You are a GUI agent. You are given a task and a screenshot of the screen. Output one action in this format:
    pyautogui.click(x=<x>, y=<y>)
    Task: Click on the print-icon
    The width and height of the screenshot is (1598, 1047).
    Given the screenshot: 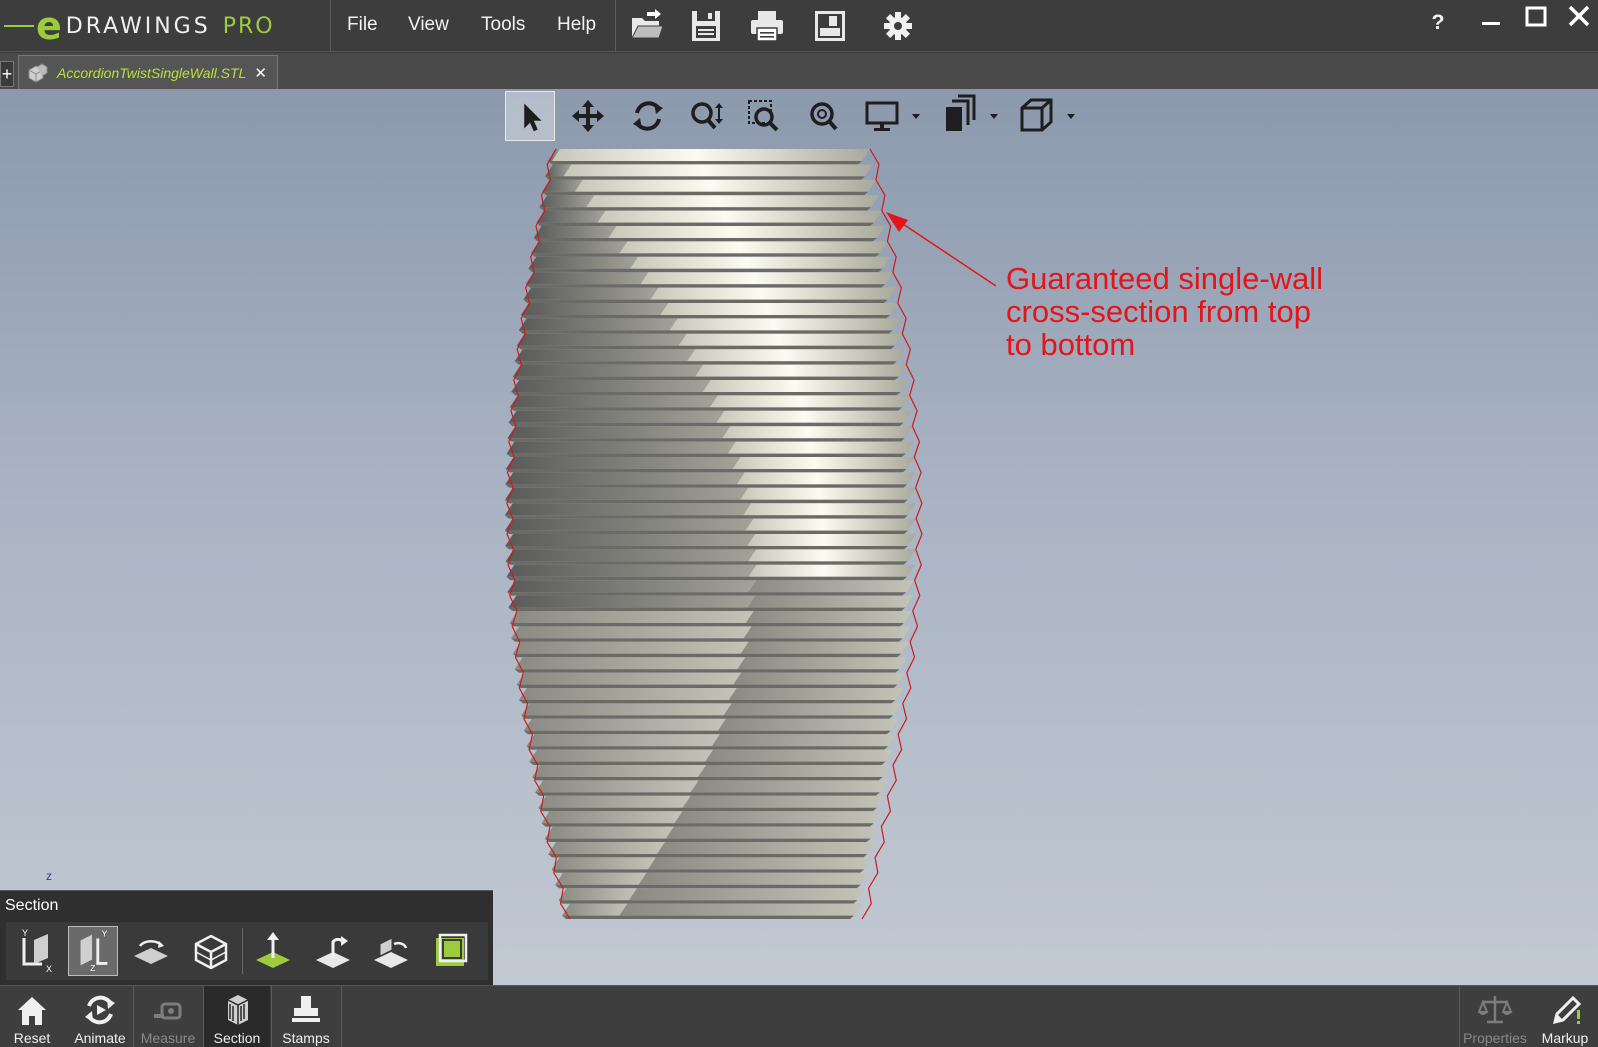 What is the action you would take?
    pyautogui.click(x=767, y=26)
    